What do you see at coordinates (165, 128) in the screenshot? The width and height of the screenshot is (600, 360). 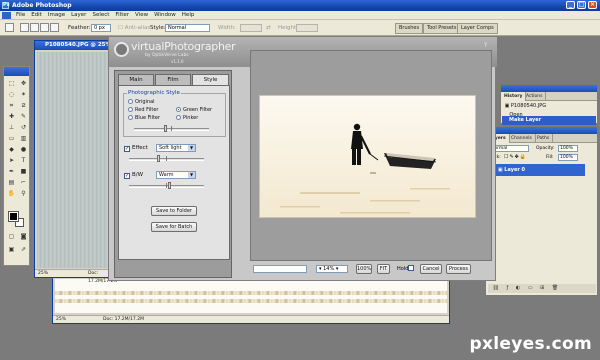 I see `style-strength-thumb` at bounding box center [165, 128].